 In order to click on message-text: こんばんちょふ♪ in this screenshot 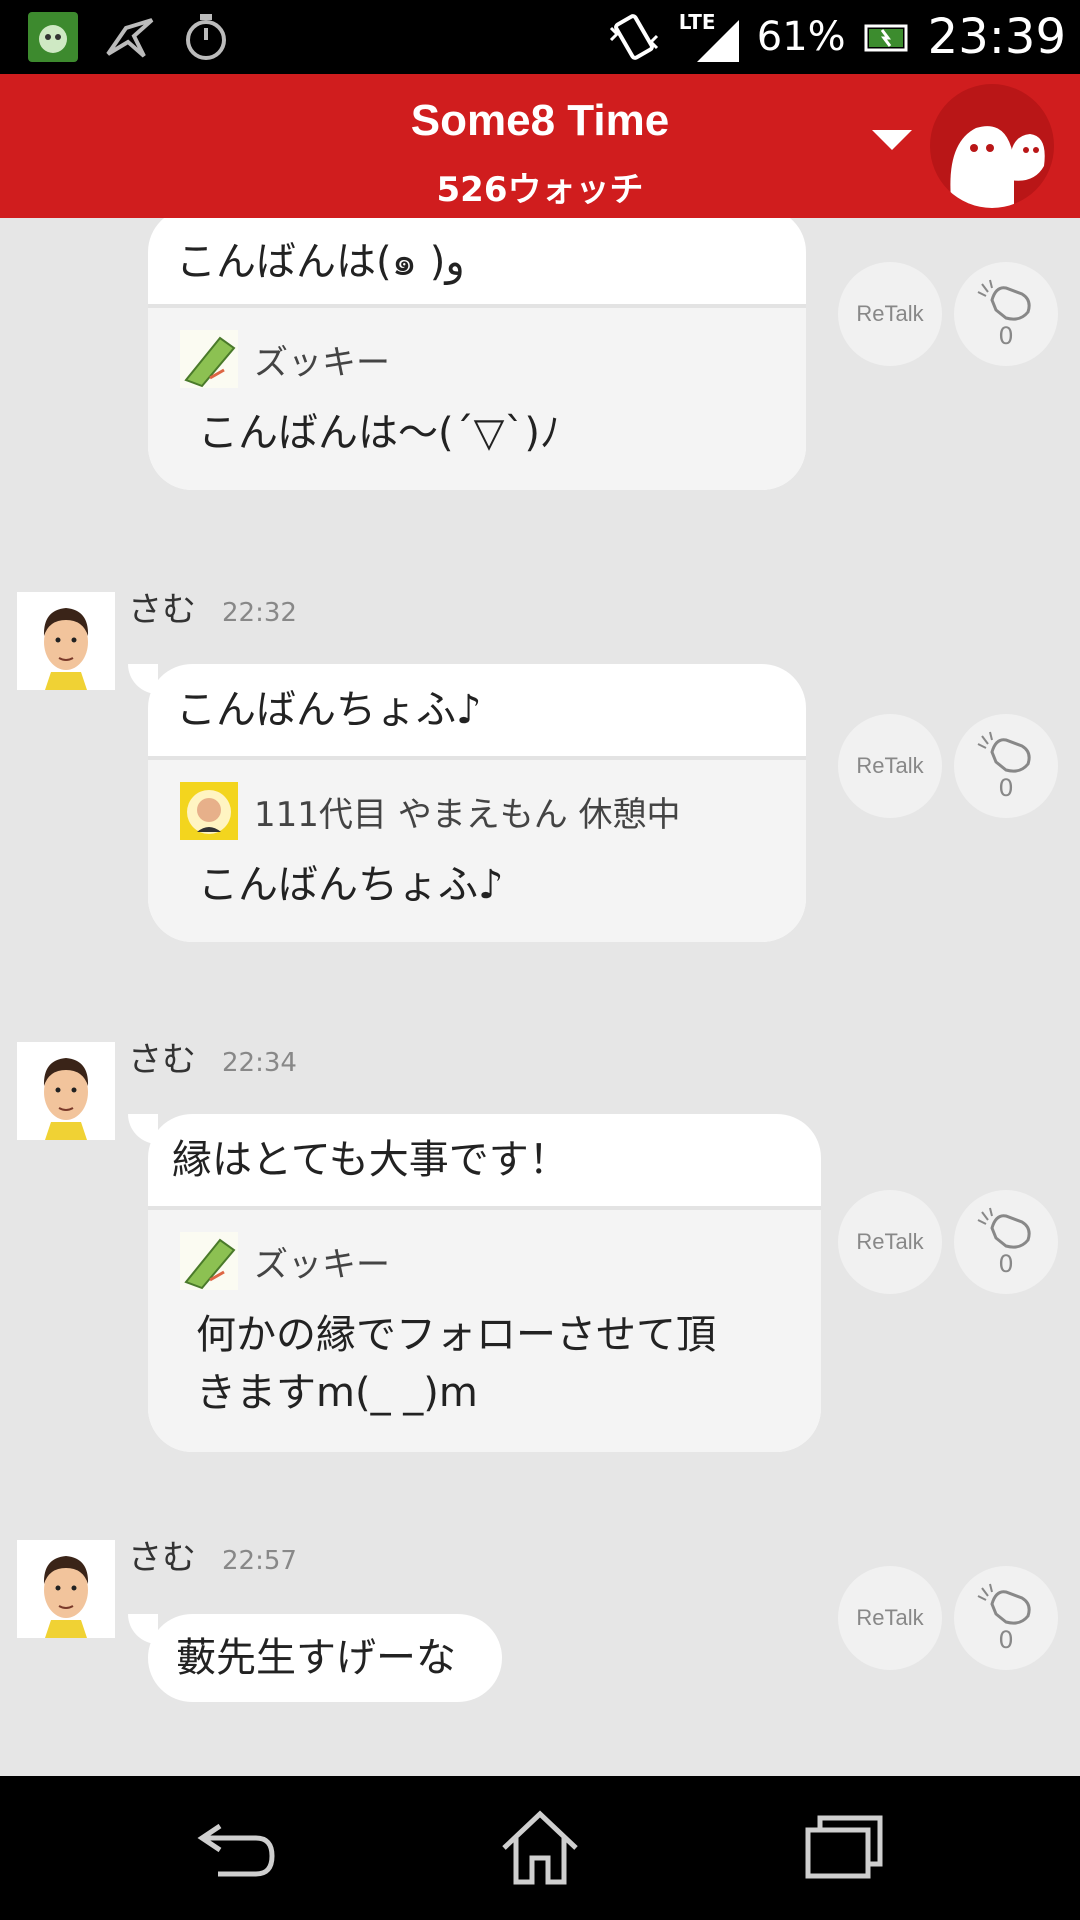, I will do `click(329, 710)`.